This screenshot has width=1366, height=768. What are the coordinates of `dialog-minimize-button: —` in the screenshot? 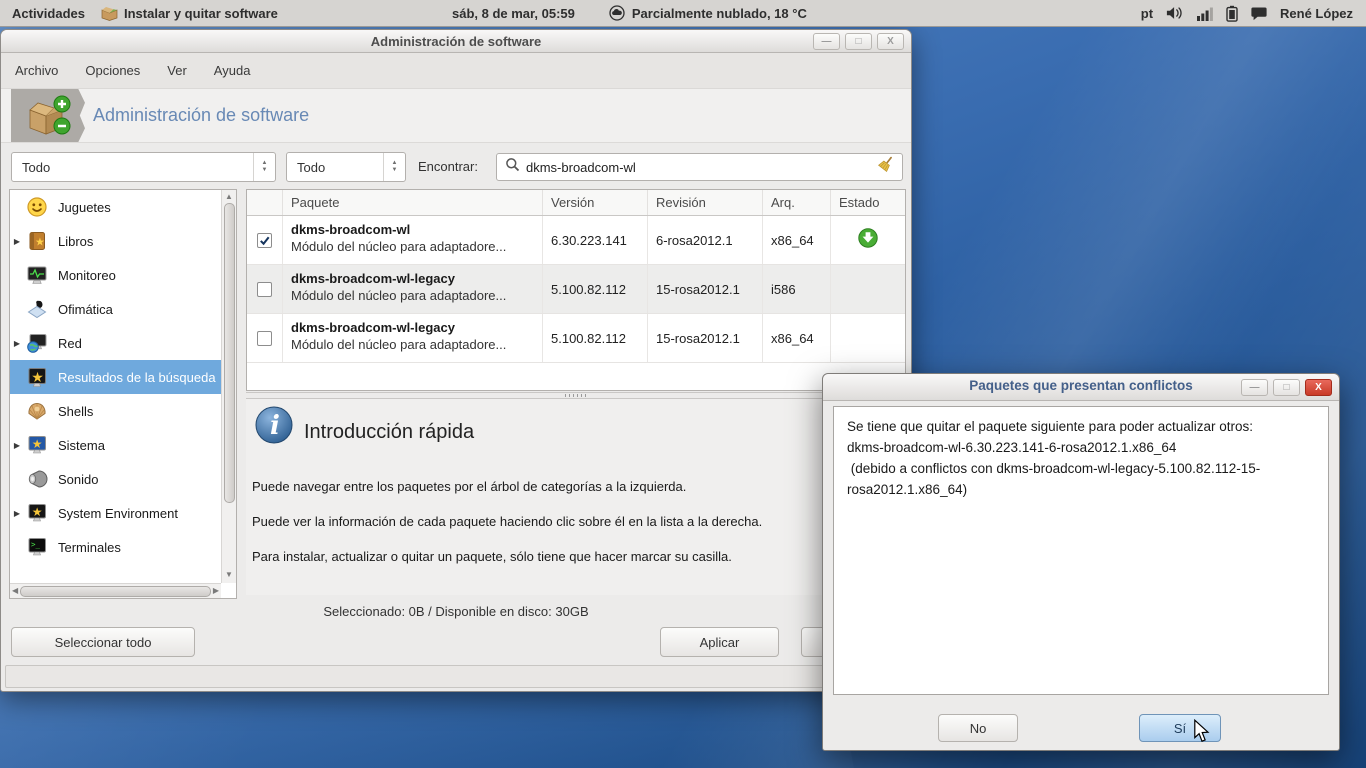 It's located at (1254, 387).